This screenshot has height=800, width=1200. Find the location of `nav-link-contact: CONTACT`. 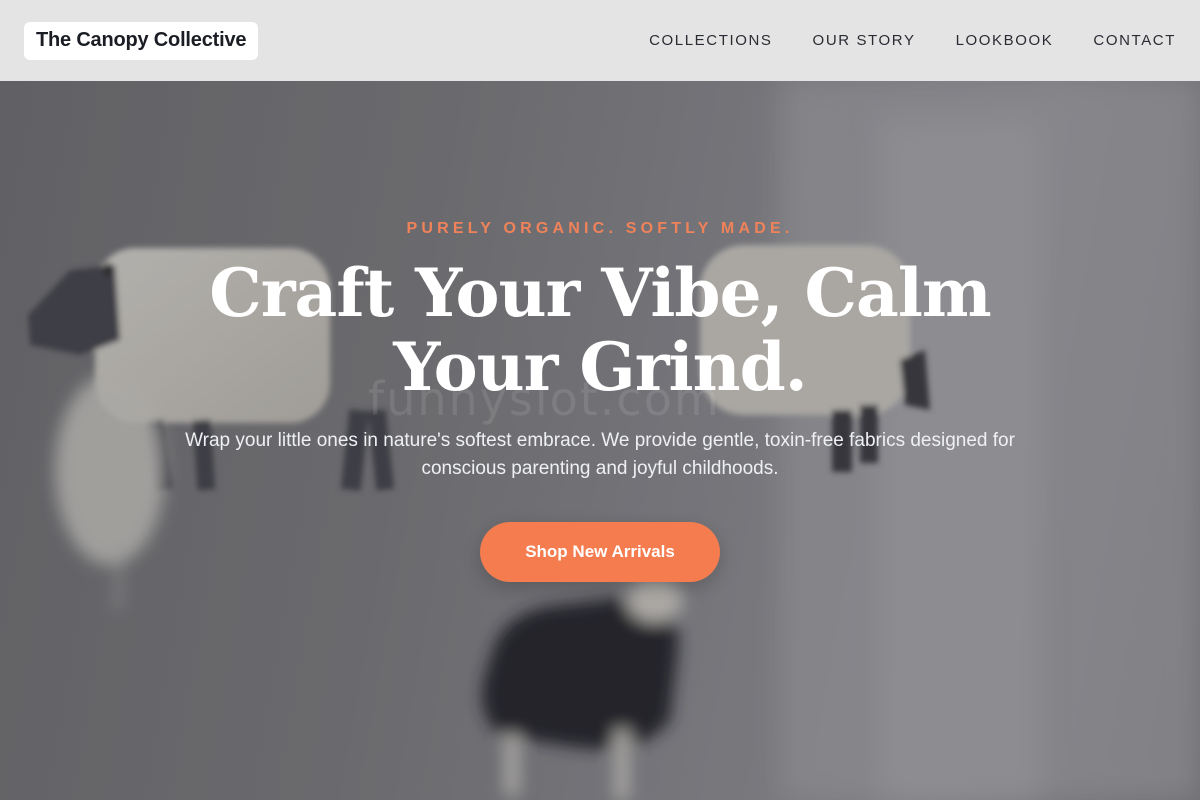

nav-link-contact: CONTACT is located at coordinates (1134, 40).